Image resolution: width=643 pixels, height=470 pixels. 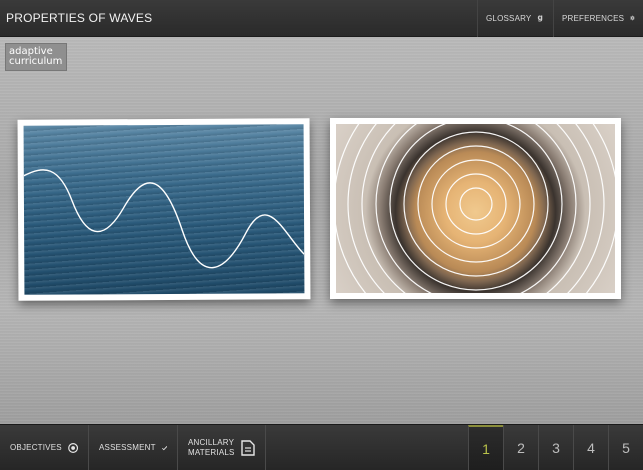 I want to click on footer-spacer, so click(x=367, y=447).